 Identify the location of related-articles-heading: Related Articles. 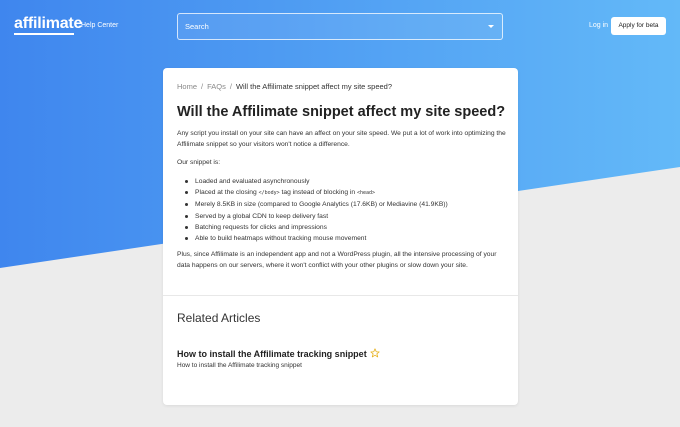
(219, 318).